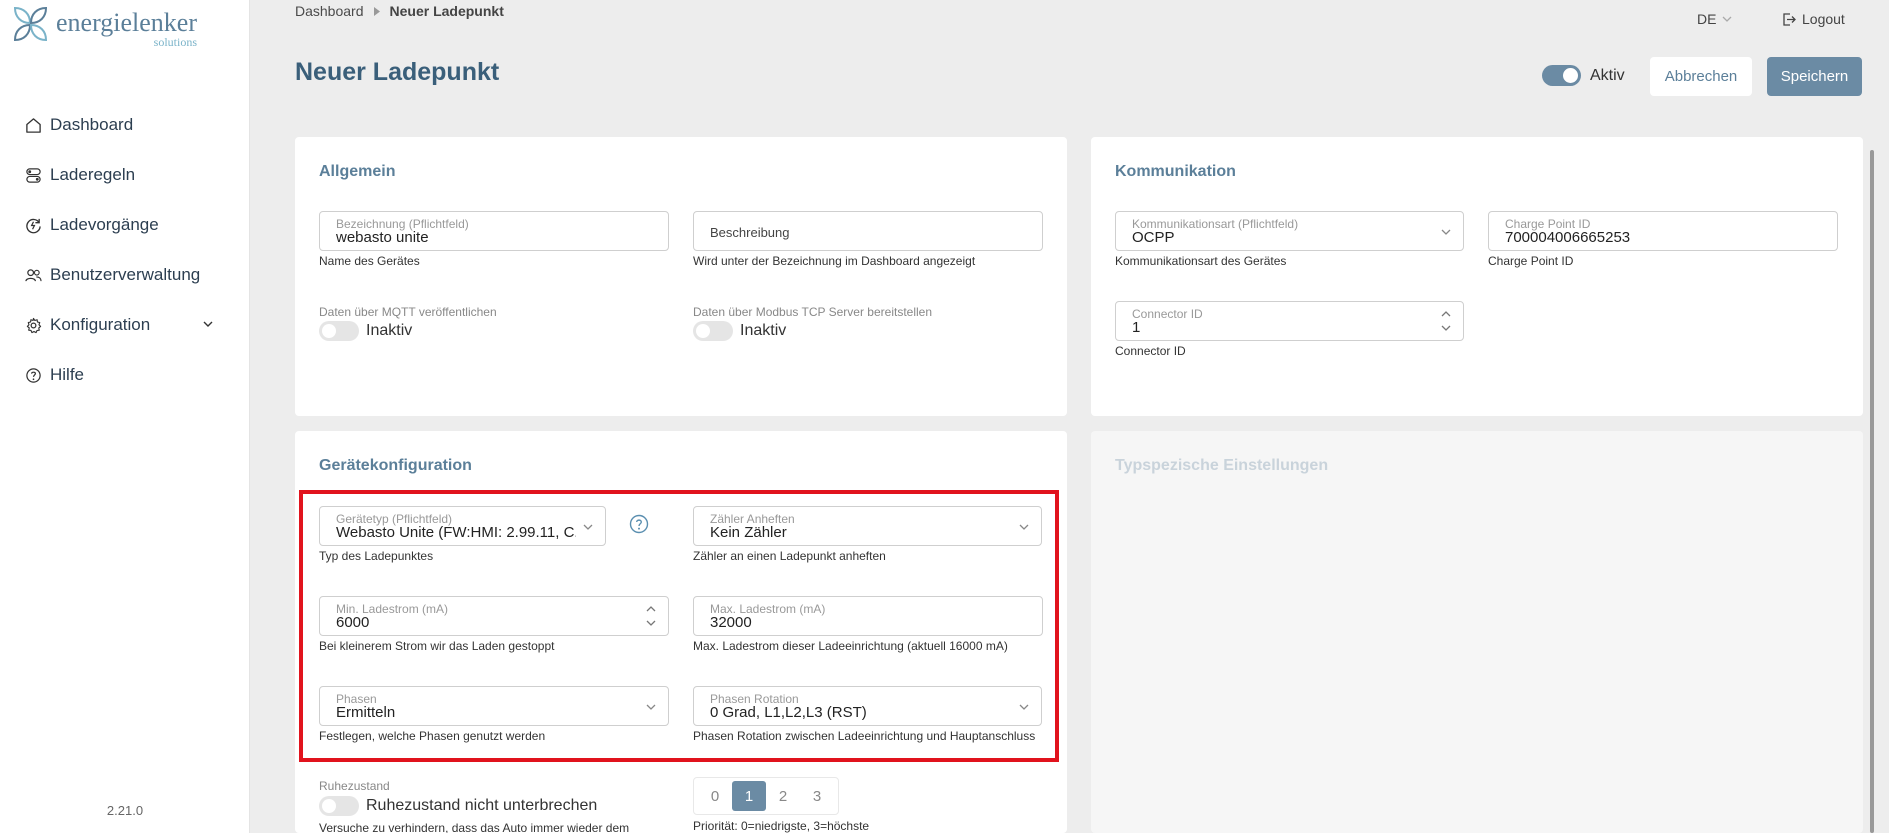 The image size is (1889, 833). Describe the element at coordinates (33, 225) in the screenshot. I see `charging-icon` at that location.